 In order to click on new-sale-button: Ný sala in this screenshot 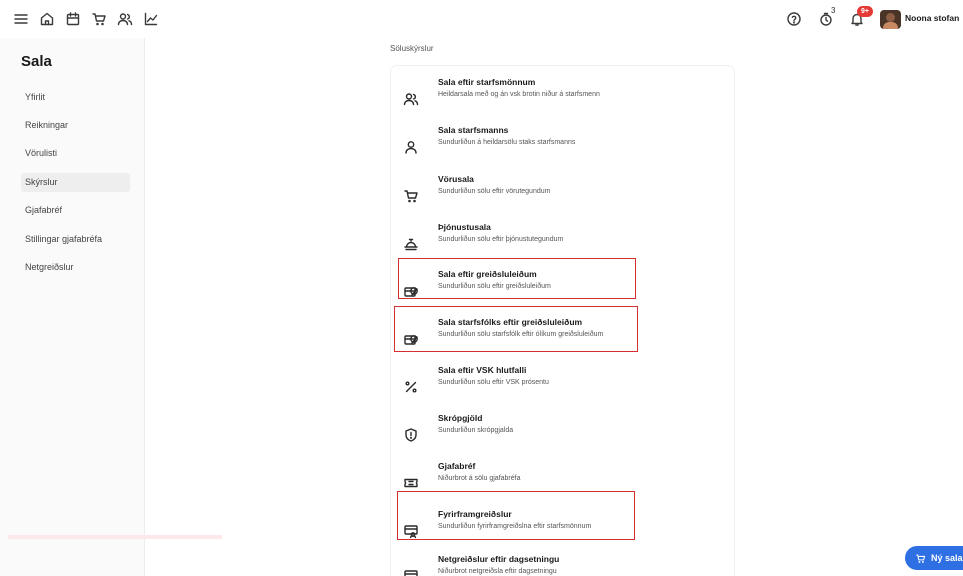, I will do `click(934, 558)`.